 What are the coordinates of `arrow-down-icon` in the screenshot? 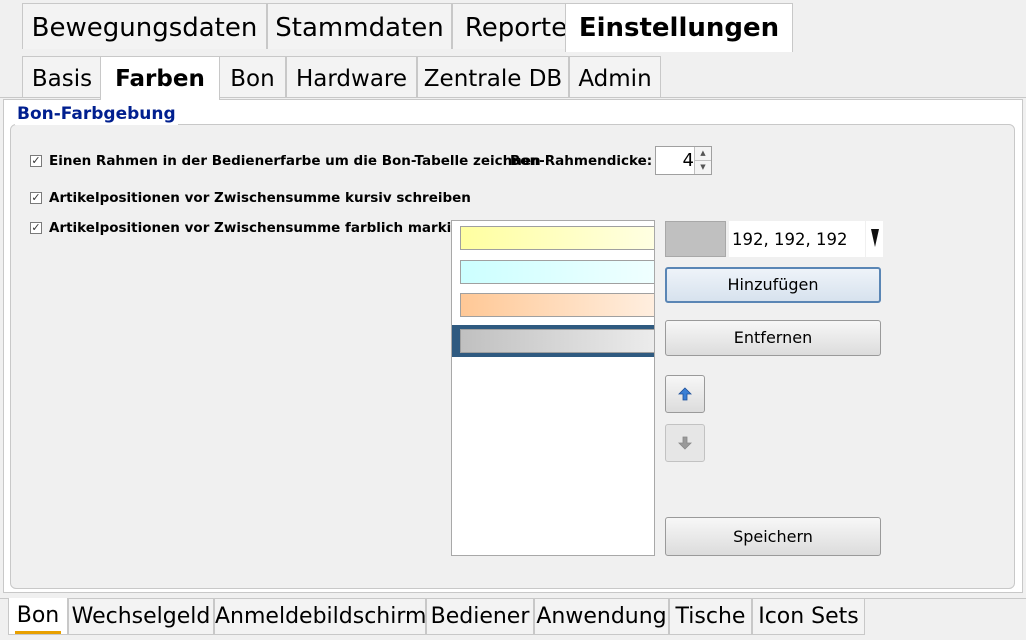 It's located at (685, 443).